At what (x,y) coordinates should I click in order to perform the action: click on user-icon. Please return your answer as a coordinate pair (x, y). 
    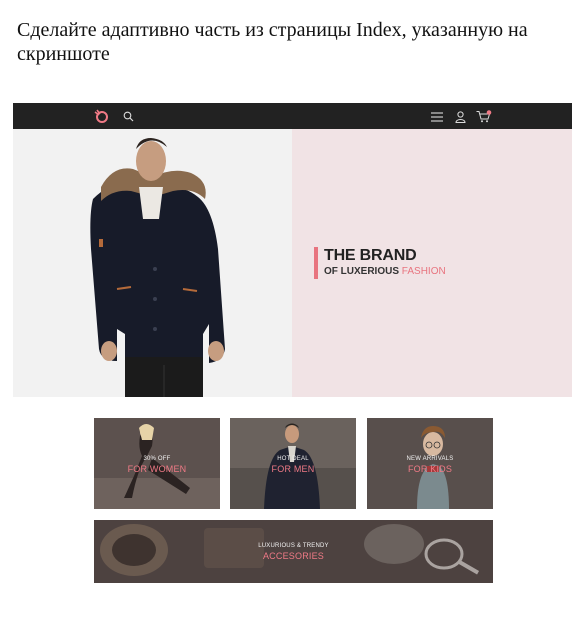
    Looking at the image, I should click on (460, 117).